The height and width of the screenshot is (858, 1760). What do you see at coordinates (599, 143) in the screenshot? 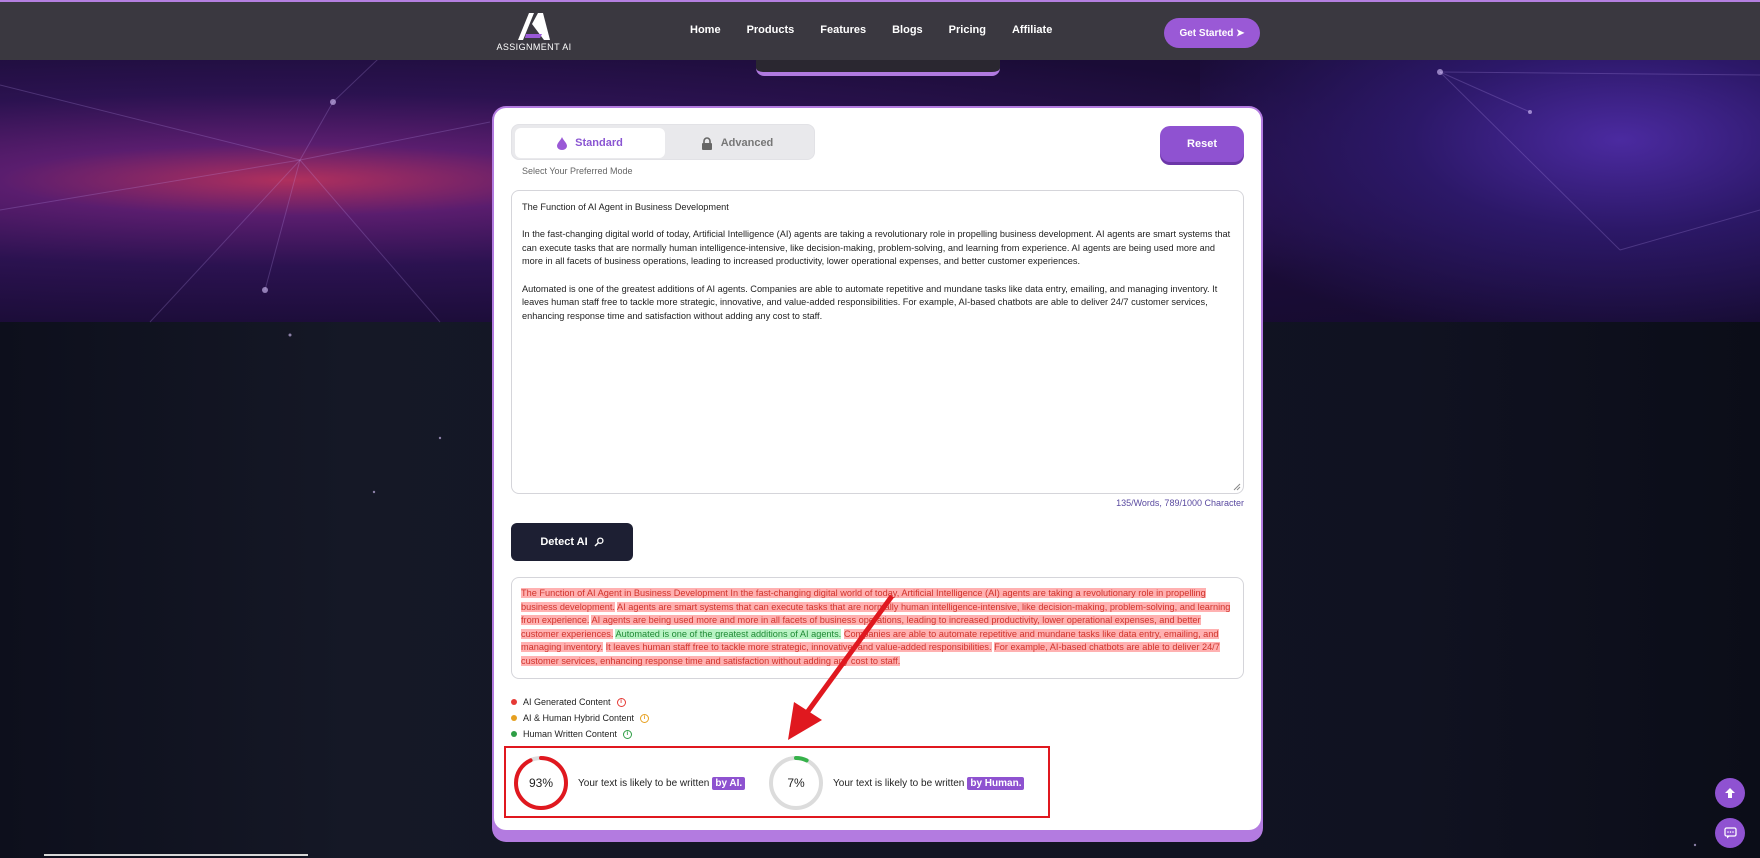
I see `mode-standard-label: Standard` at bounding box center [599, 143].